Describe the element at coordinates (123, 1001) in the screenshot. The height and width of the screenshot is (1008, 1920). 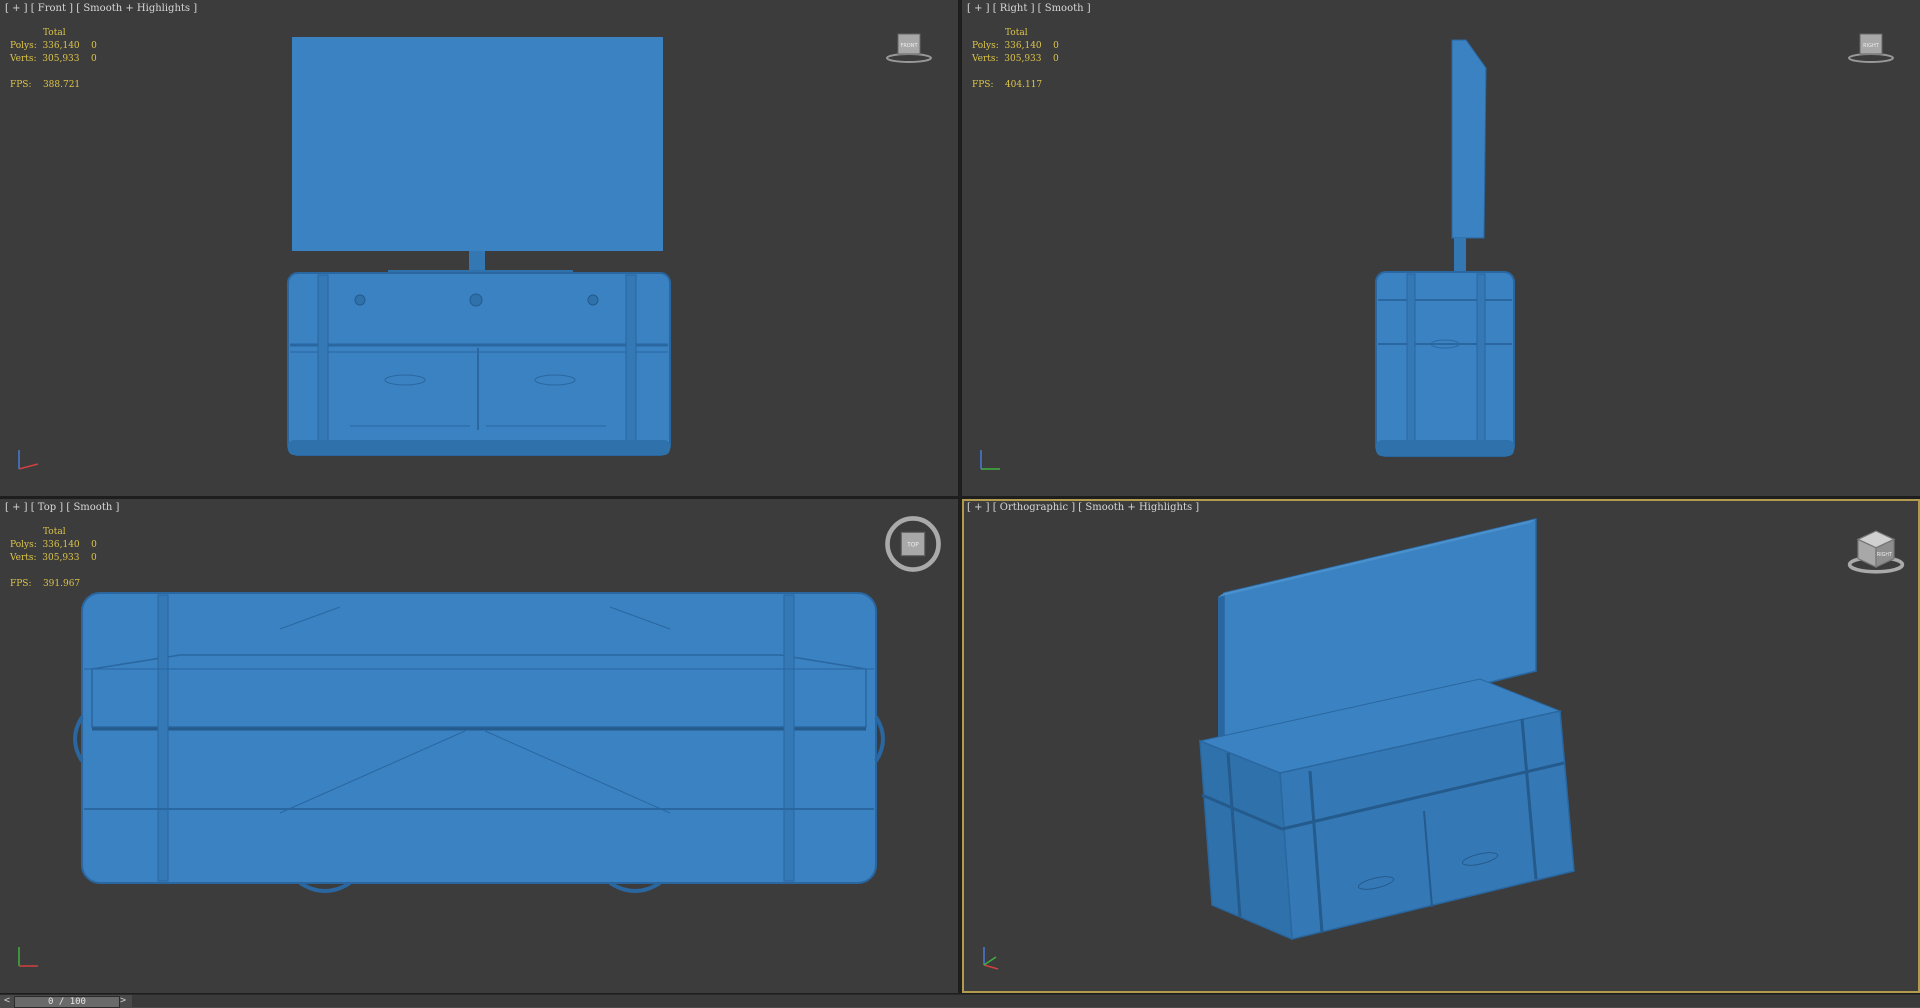
I see `timeline-next-button: >` at that location.